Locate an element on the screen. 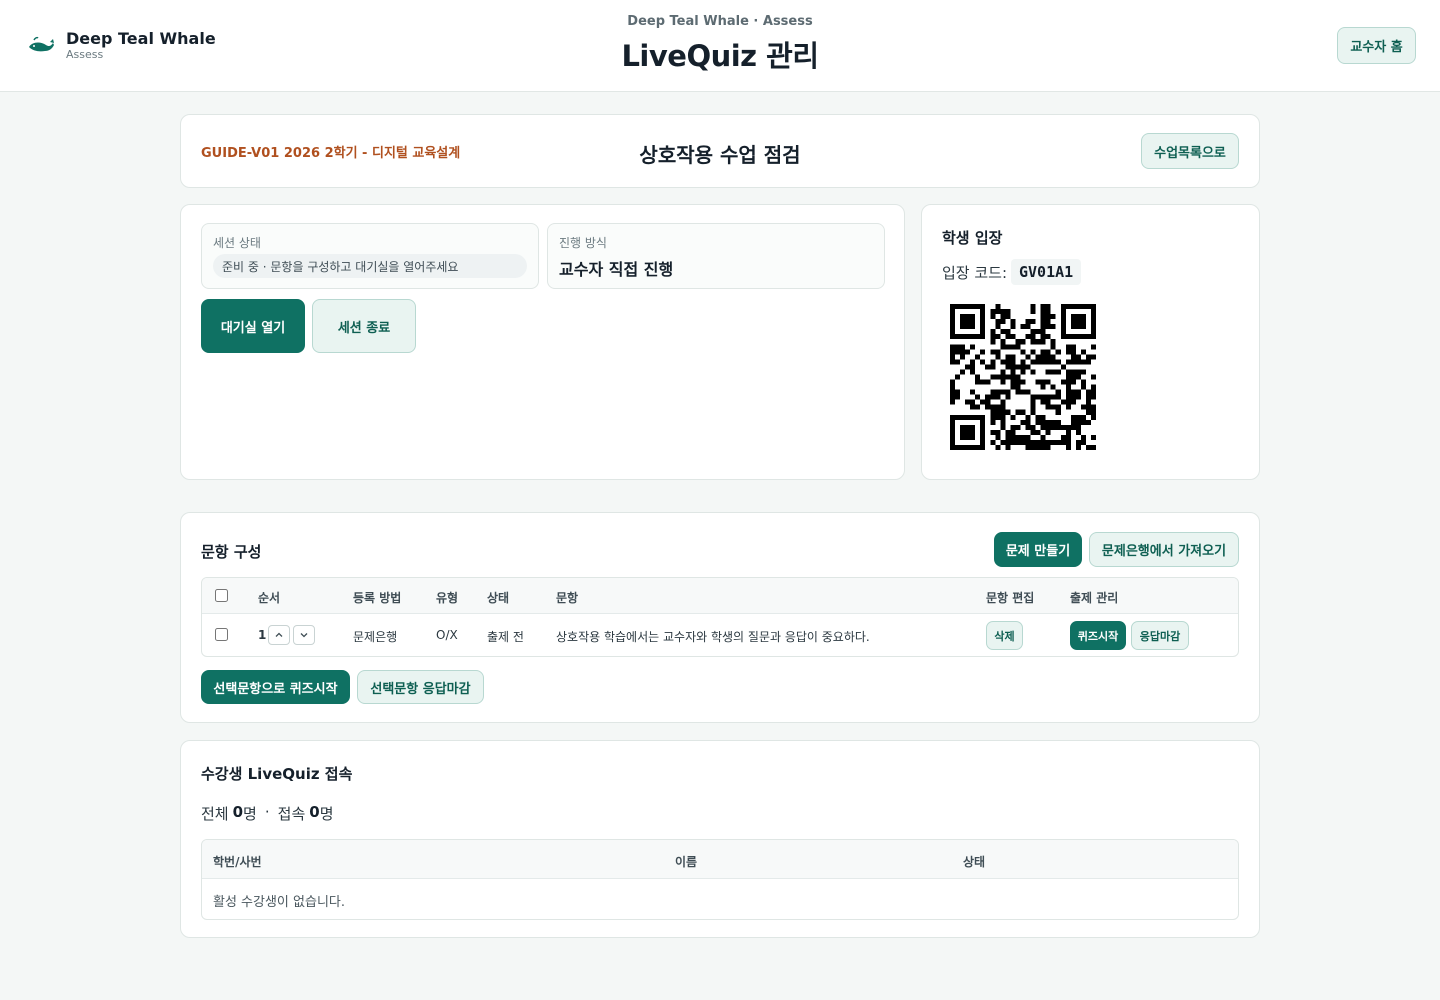 The width and height of the screenshot is (1440, 1000). empty-students-message: 활성 수강생이 없습니다. is located at coordinates (279, 902).